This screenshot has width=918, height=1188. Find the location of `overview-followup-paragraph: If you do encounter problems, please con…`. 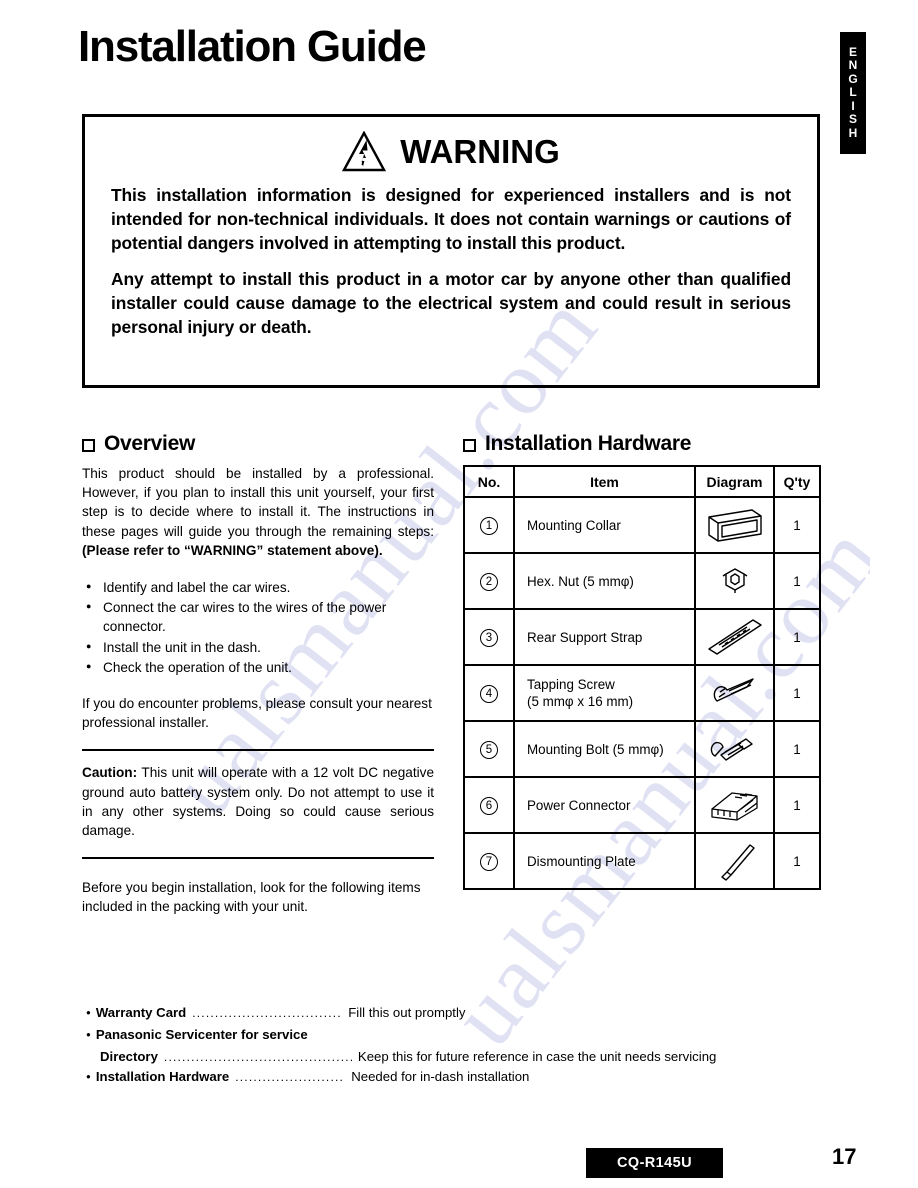

overview-followup-paragraph: If you do encounter problems, please con… is located at coordinates (257, 713).